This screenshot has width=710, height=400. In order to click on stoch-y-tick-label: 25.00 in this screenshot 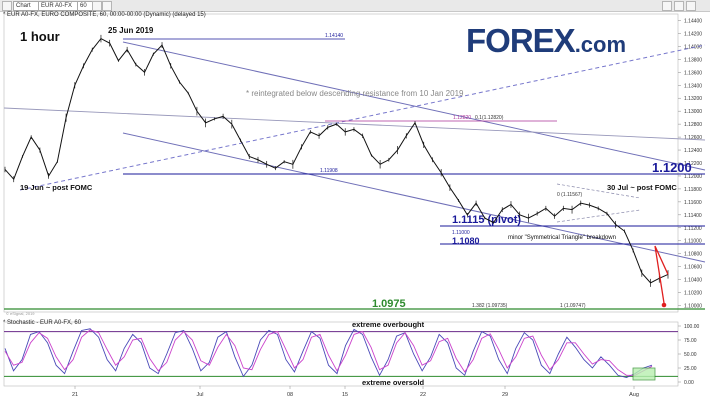, I will do `click(690, 369)`.